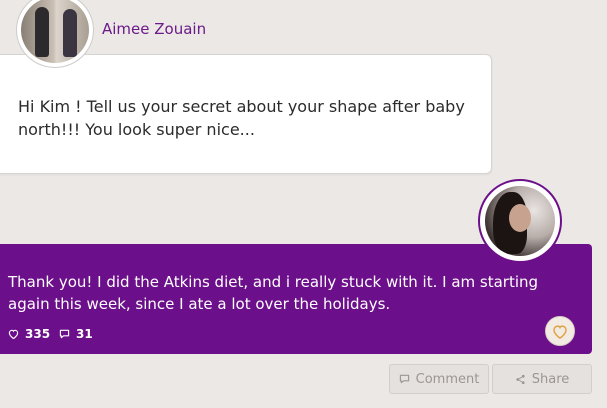  I want to click on likes-count: 335, so click(29, 334).